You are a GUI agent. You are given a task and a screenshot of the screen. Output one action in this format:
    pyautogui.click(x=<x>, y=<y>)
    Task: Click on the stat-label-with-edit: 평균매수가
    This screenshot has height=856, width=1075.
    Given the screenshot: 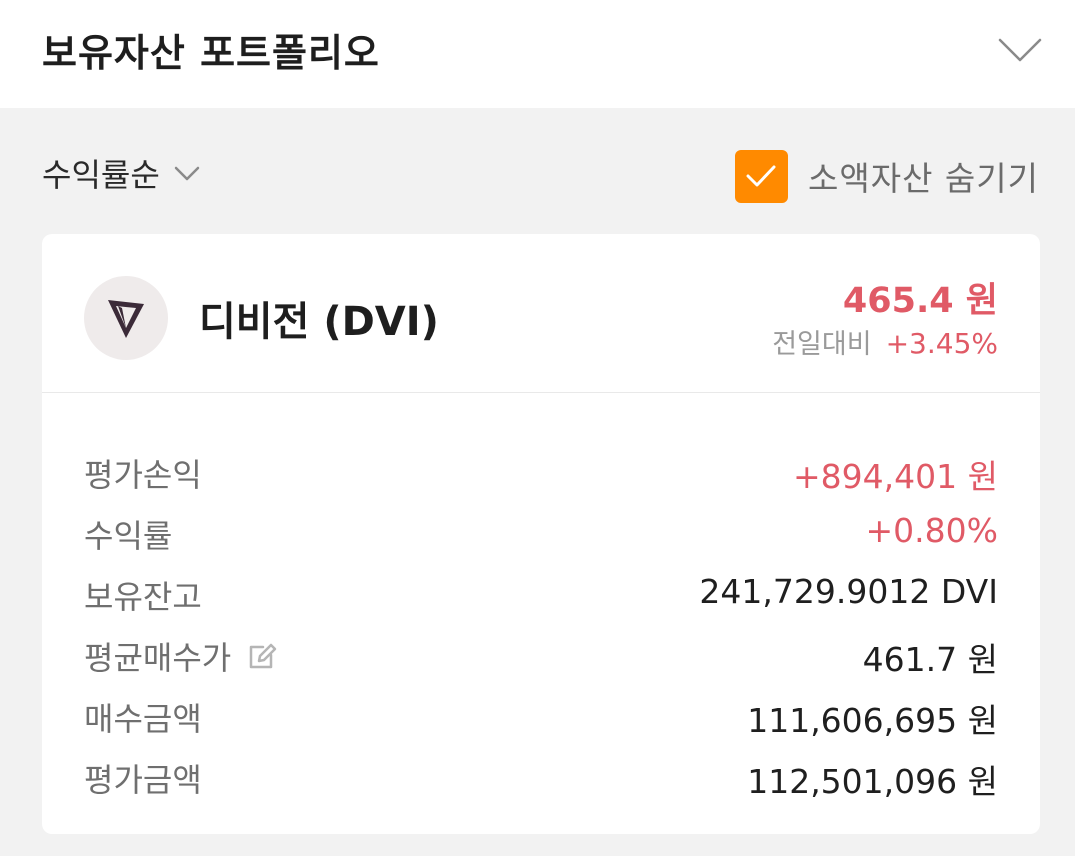 What is the action you would take?
    pyautogui.click(x=181, y=656)
    